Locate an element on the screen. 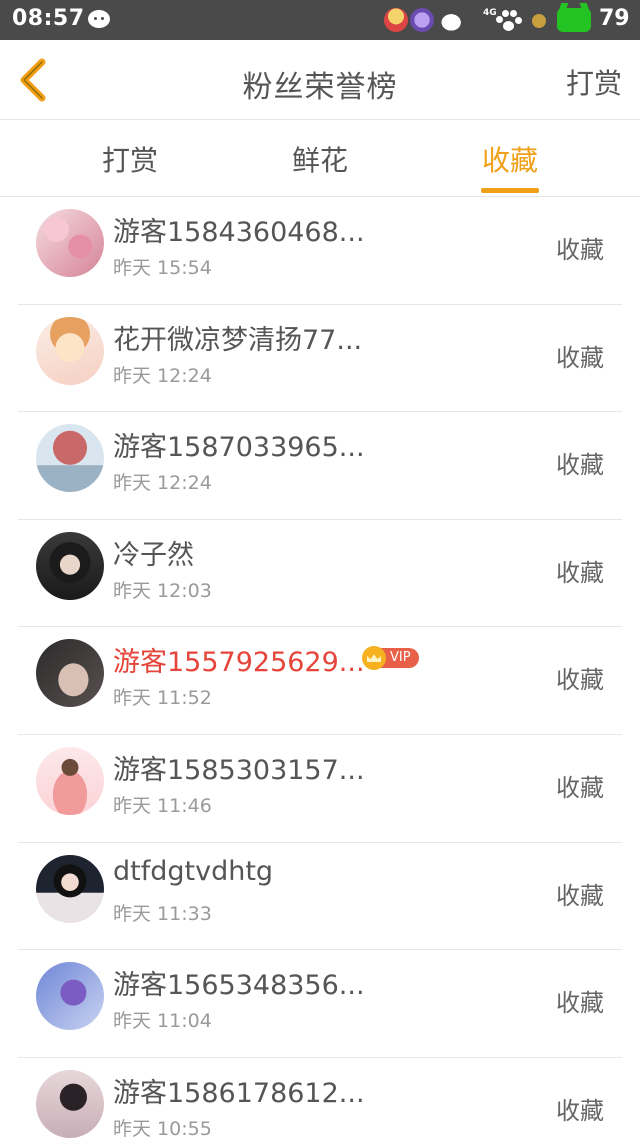 This screenshot has width=640, height=1138. battery-level: 79 is located at coordinates (614, 18).